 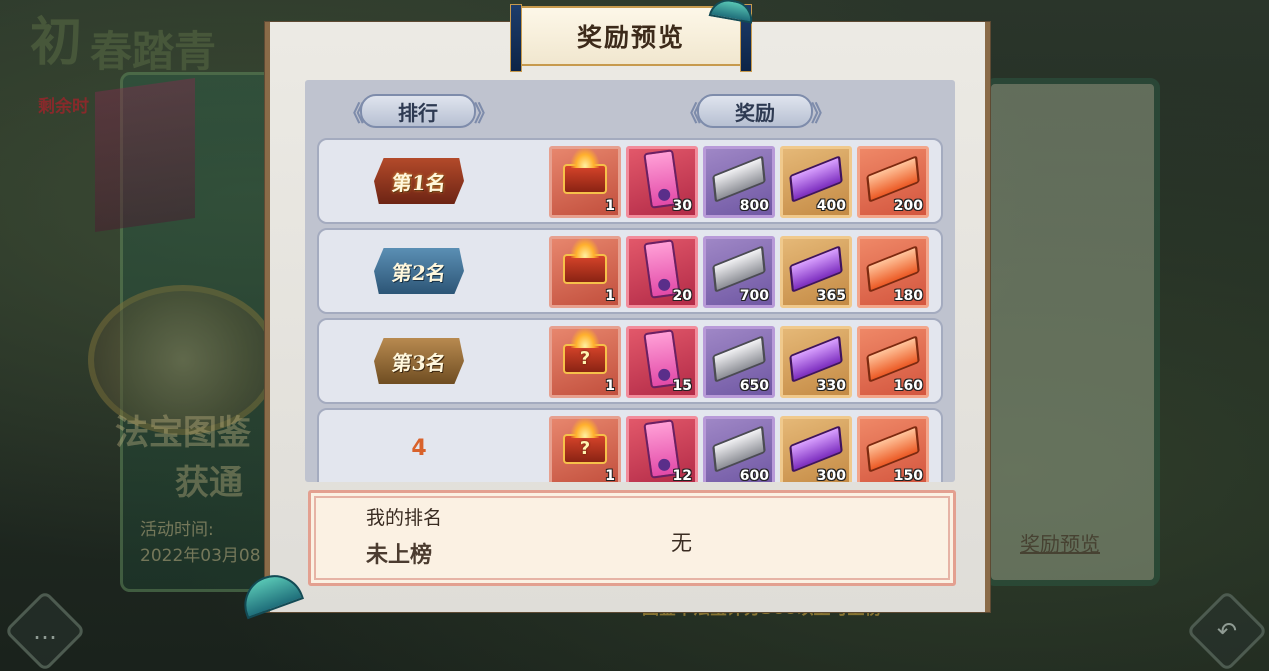 I want to click on reward-item-silver: 700, so click(x=739, y=272).